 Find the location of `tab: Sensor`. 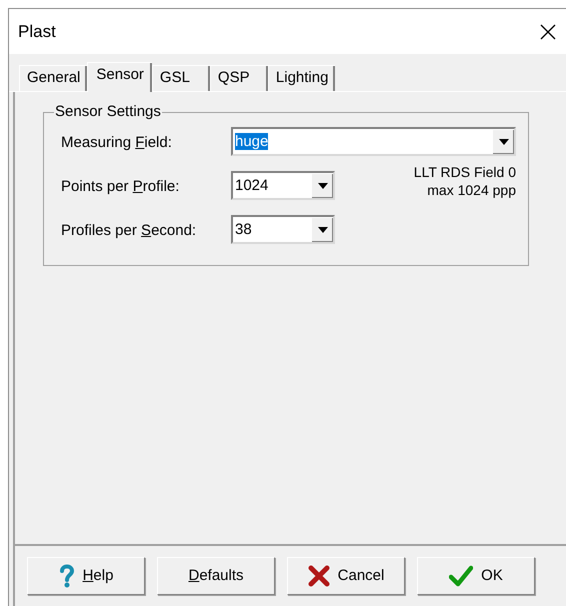

tab: Sensor is located at coordinates (119, 77).